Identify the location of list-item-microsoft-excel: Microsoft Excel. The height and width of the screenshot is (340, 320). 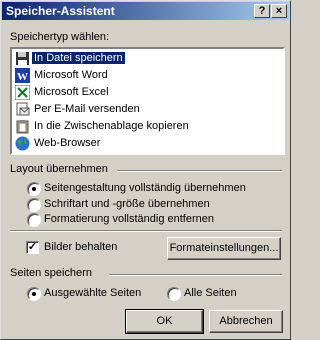
(147, 92).